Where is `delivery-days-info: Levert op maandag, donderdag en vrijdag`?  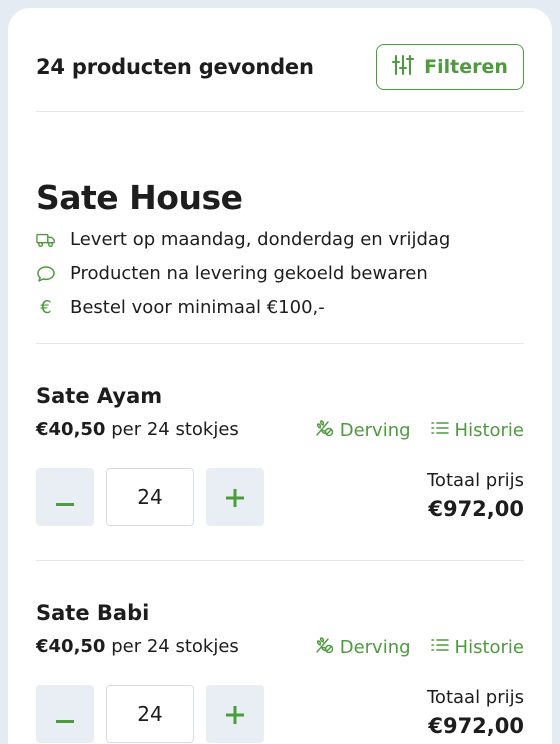
delivery-days-info: Levert op maandag, donderdag en vrijdag is located at coordinates (243, 239).